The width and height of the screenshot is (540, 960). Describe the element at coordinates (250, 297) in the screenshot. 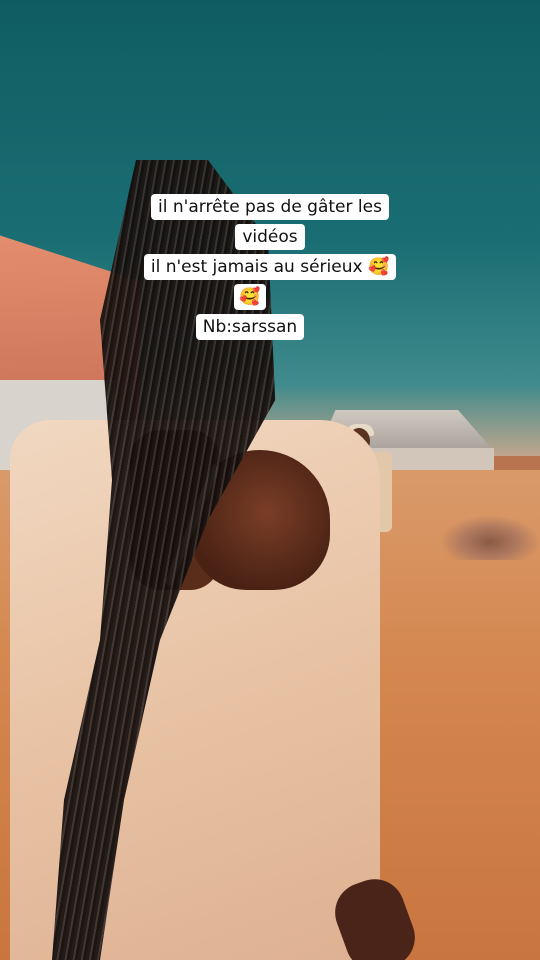

I see `caption-line-4-emoji: 🥰` at that location.